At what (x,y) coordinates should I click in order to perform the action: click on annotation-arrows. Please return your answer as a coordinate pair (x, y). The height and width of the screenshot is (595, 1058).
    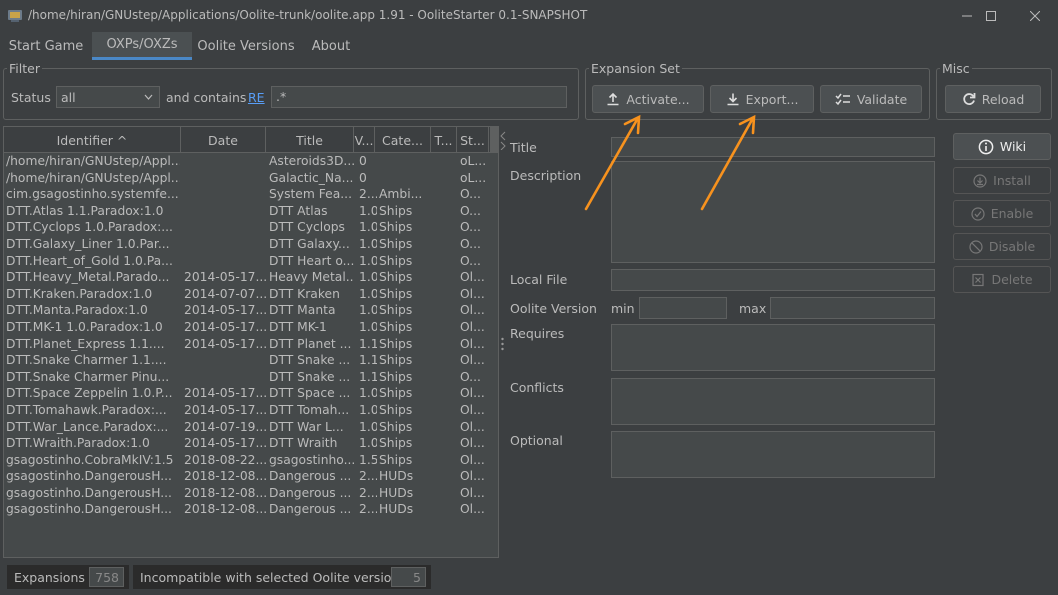
    Looking at the image, I should click on (670, 162).